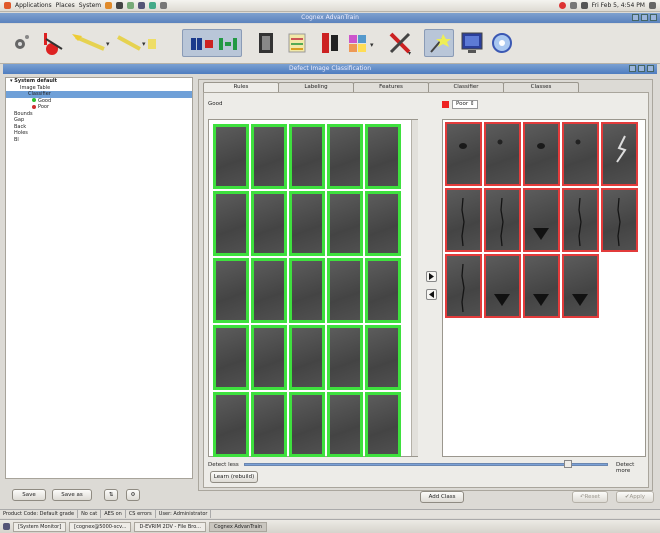  I want to click on editor-launcher-icon, so click(131, 5).